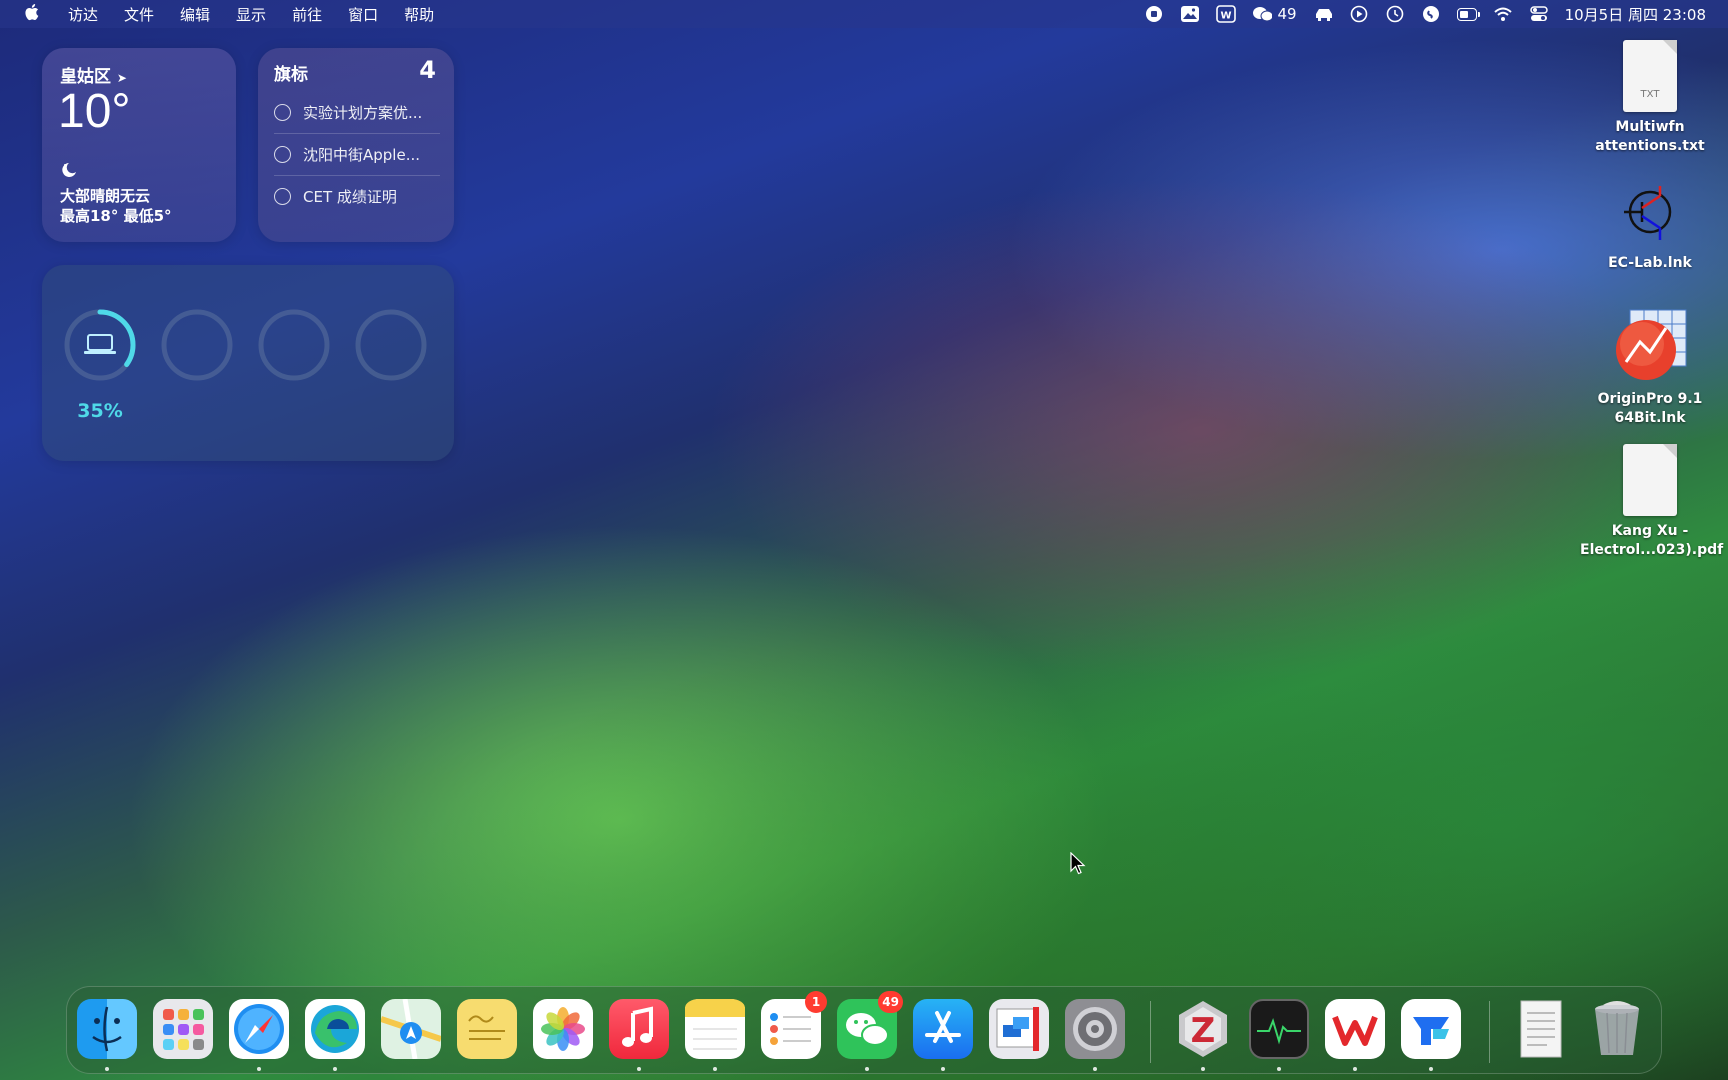  I want to click on menu-finder: 访达, so click(83, 14).